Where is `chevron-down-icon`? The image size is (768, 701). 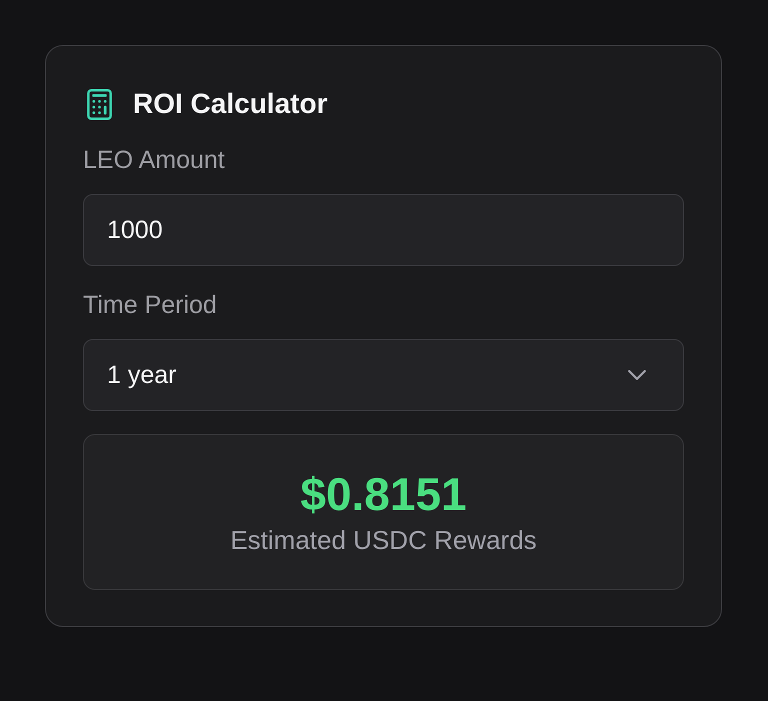 chevron-down-icon is located at coordinates (637, 375).